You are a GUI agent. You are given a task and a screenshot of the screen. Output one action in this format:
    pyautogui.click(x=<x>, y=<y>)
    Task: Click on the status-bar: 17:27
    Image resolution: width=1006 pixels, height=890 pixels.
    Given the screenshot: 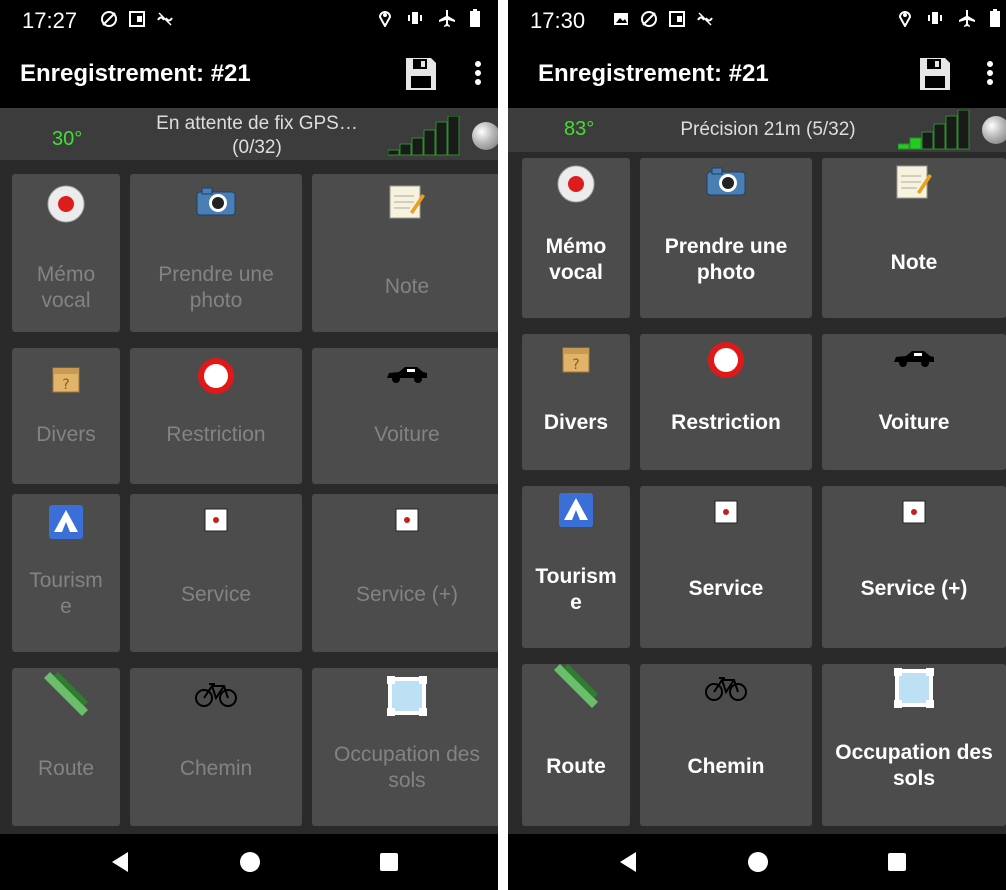 What is the action you would take?
    pyautogui.click(x=249, y=21)
    